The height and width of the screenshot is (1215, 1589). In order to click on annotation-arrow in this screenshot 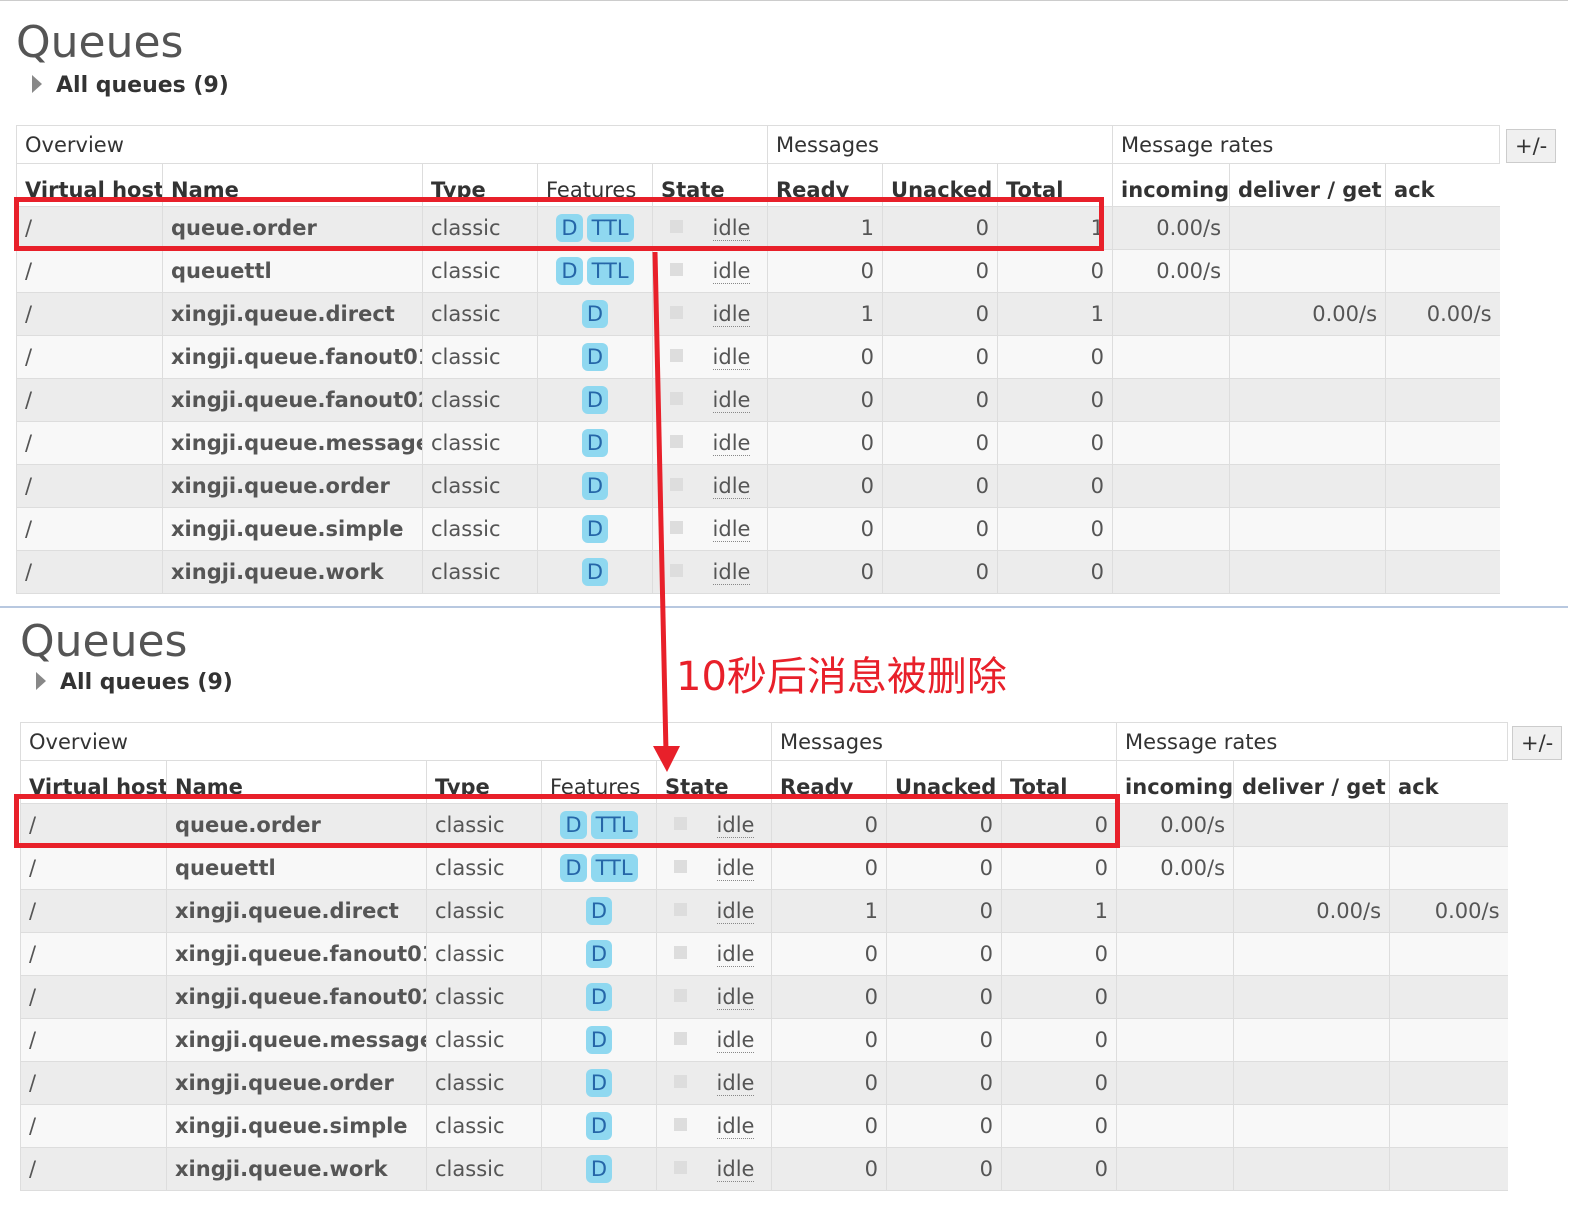, I will do `click(666, 511)`.